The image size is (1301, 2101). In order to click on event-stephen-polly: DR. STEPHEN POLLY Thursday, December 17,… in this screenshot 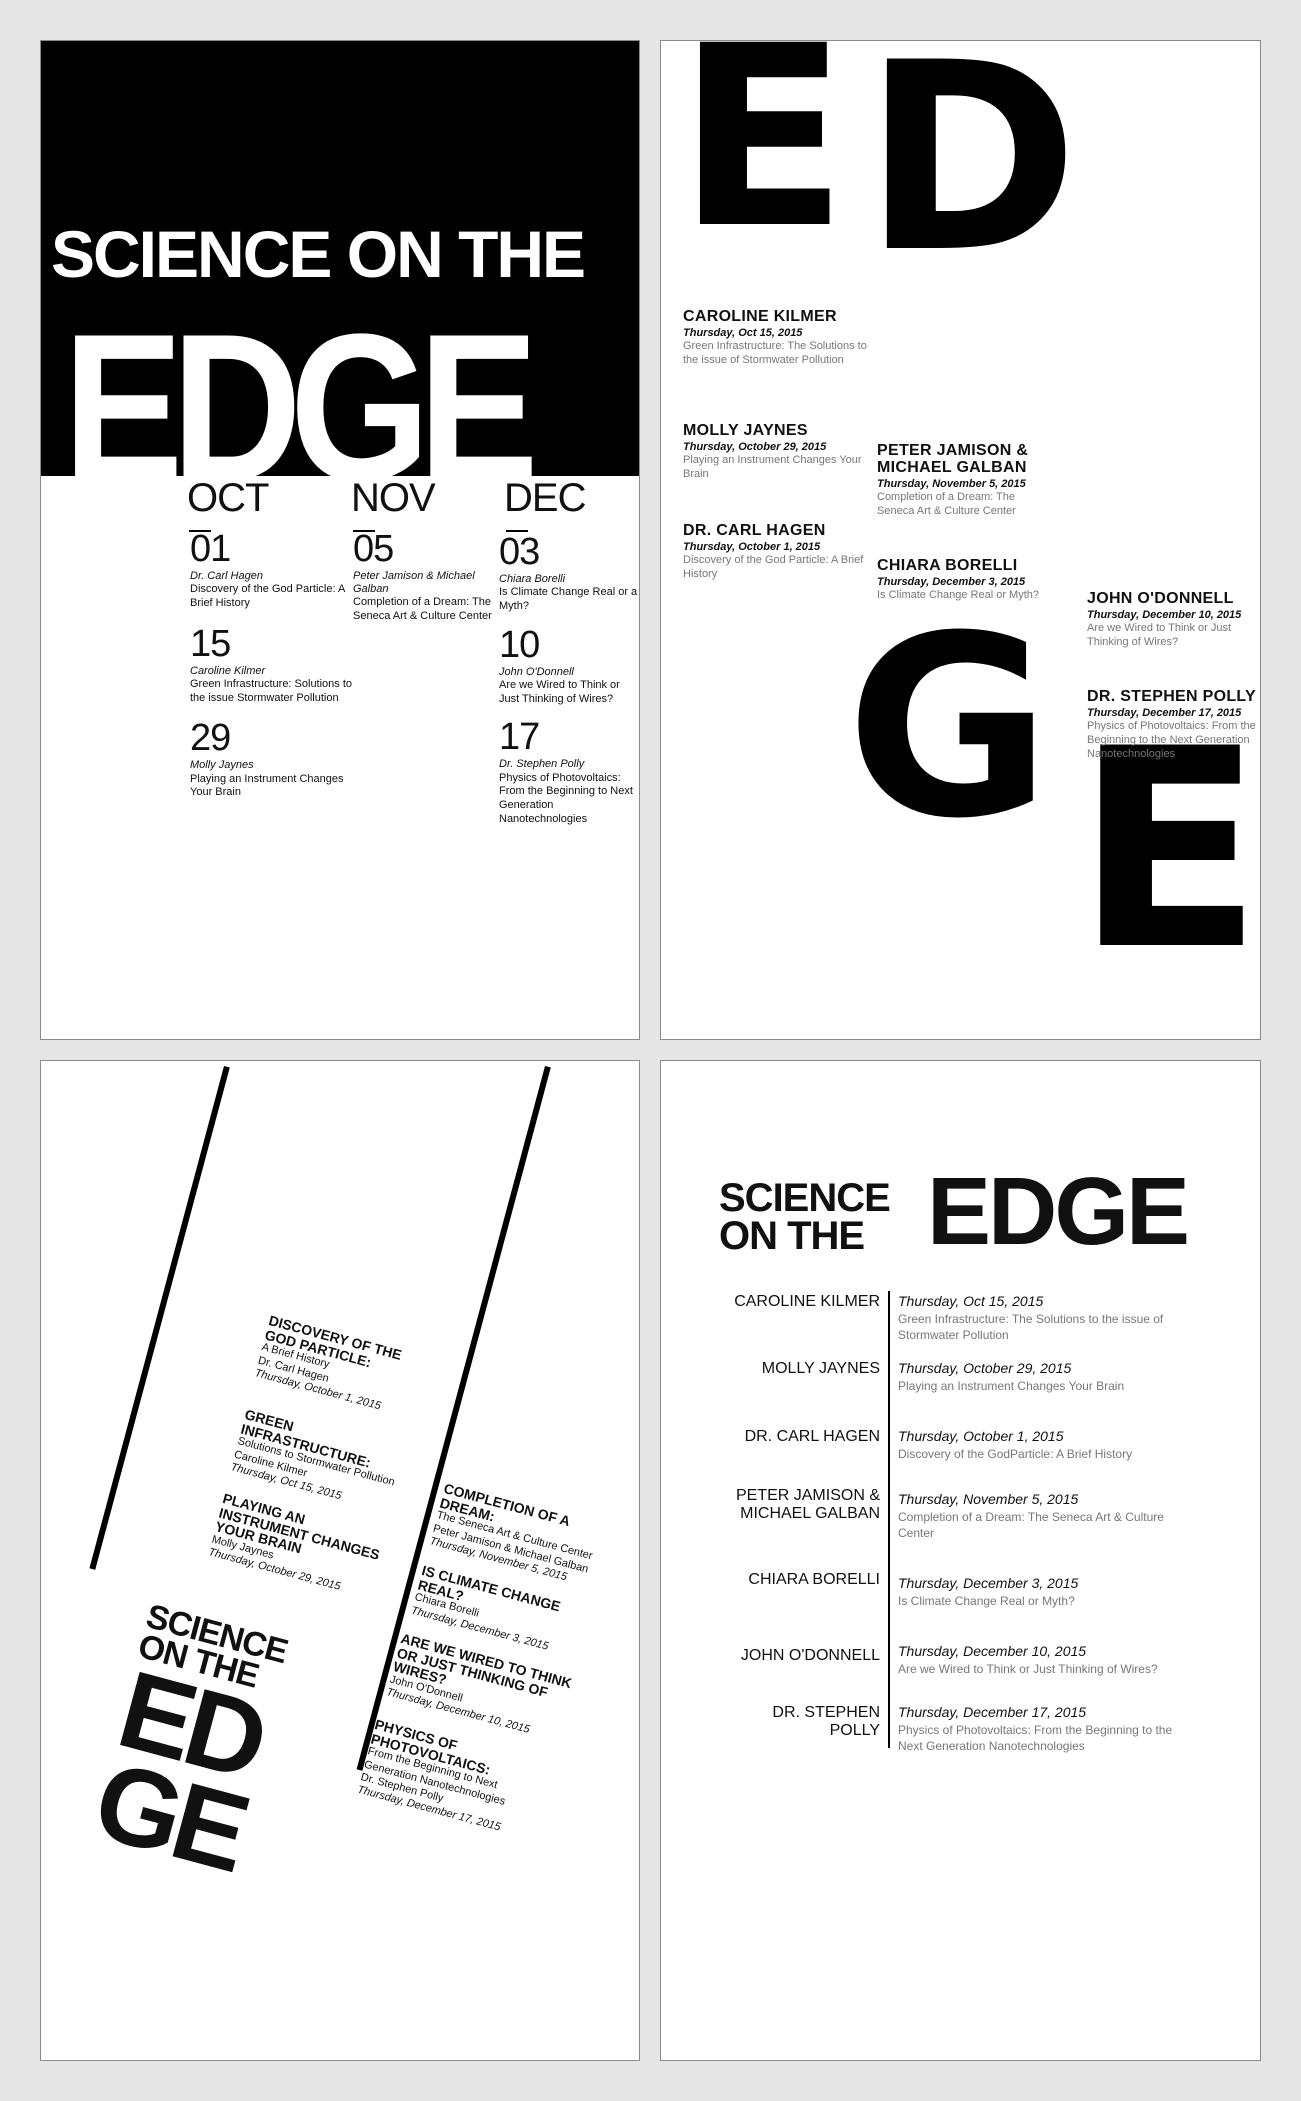, I will do `click(1172, 725)`.